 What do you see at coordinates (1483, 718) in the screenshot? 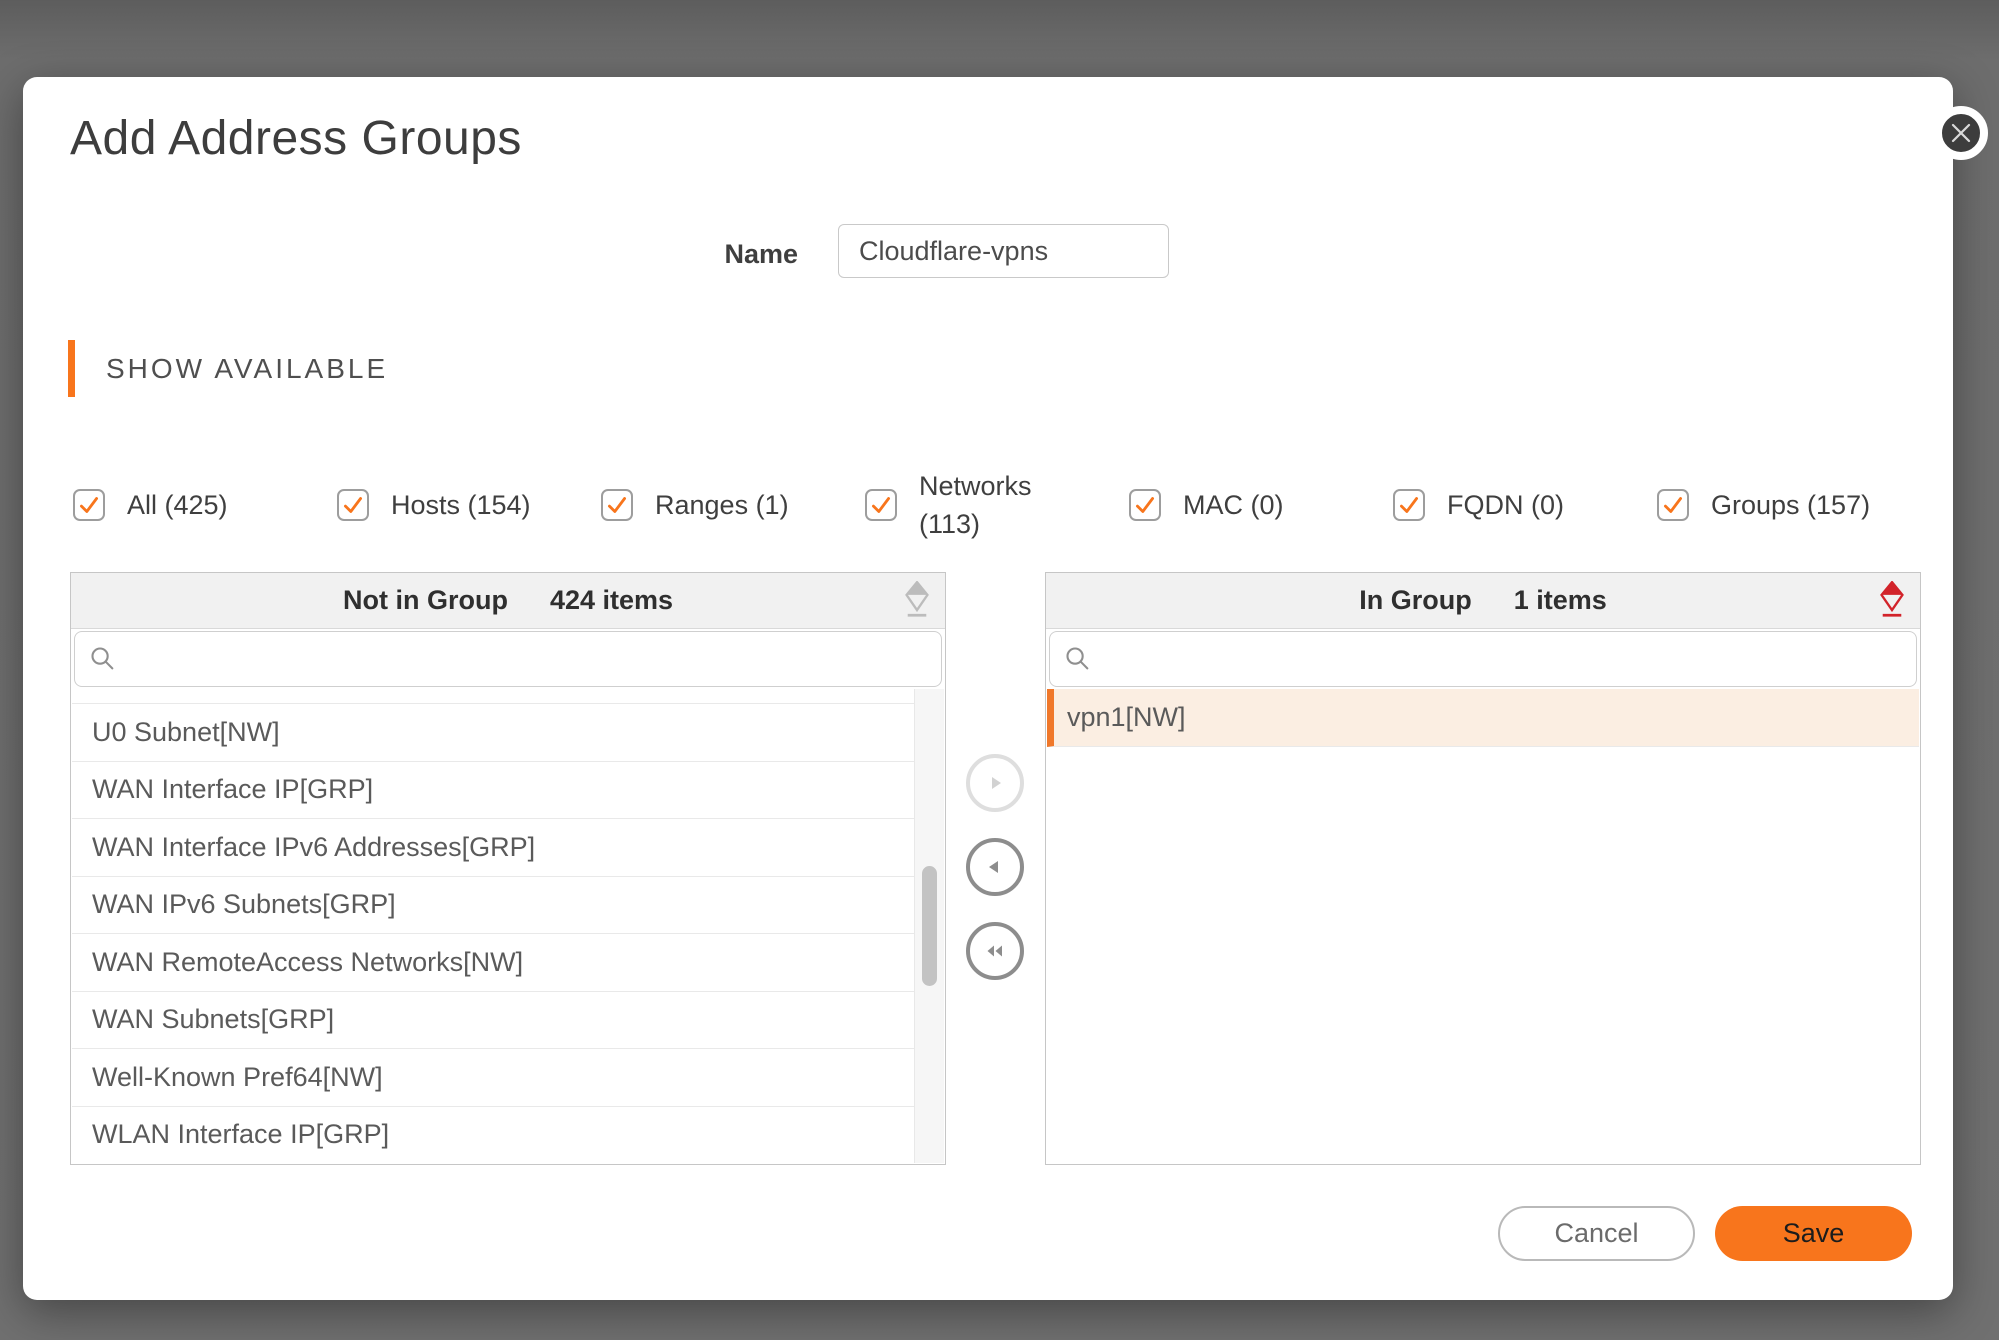
I see `list-item: vpn1[NW]` at bounding box center [1483, 718].